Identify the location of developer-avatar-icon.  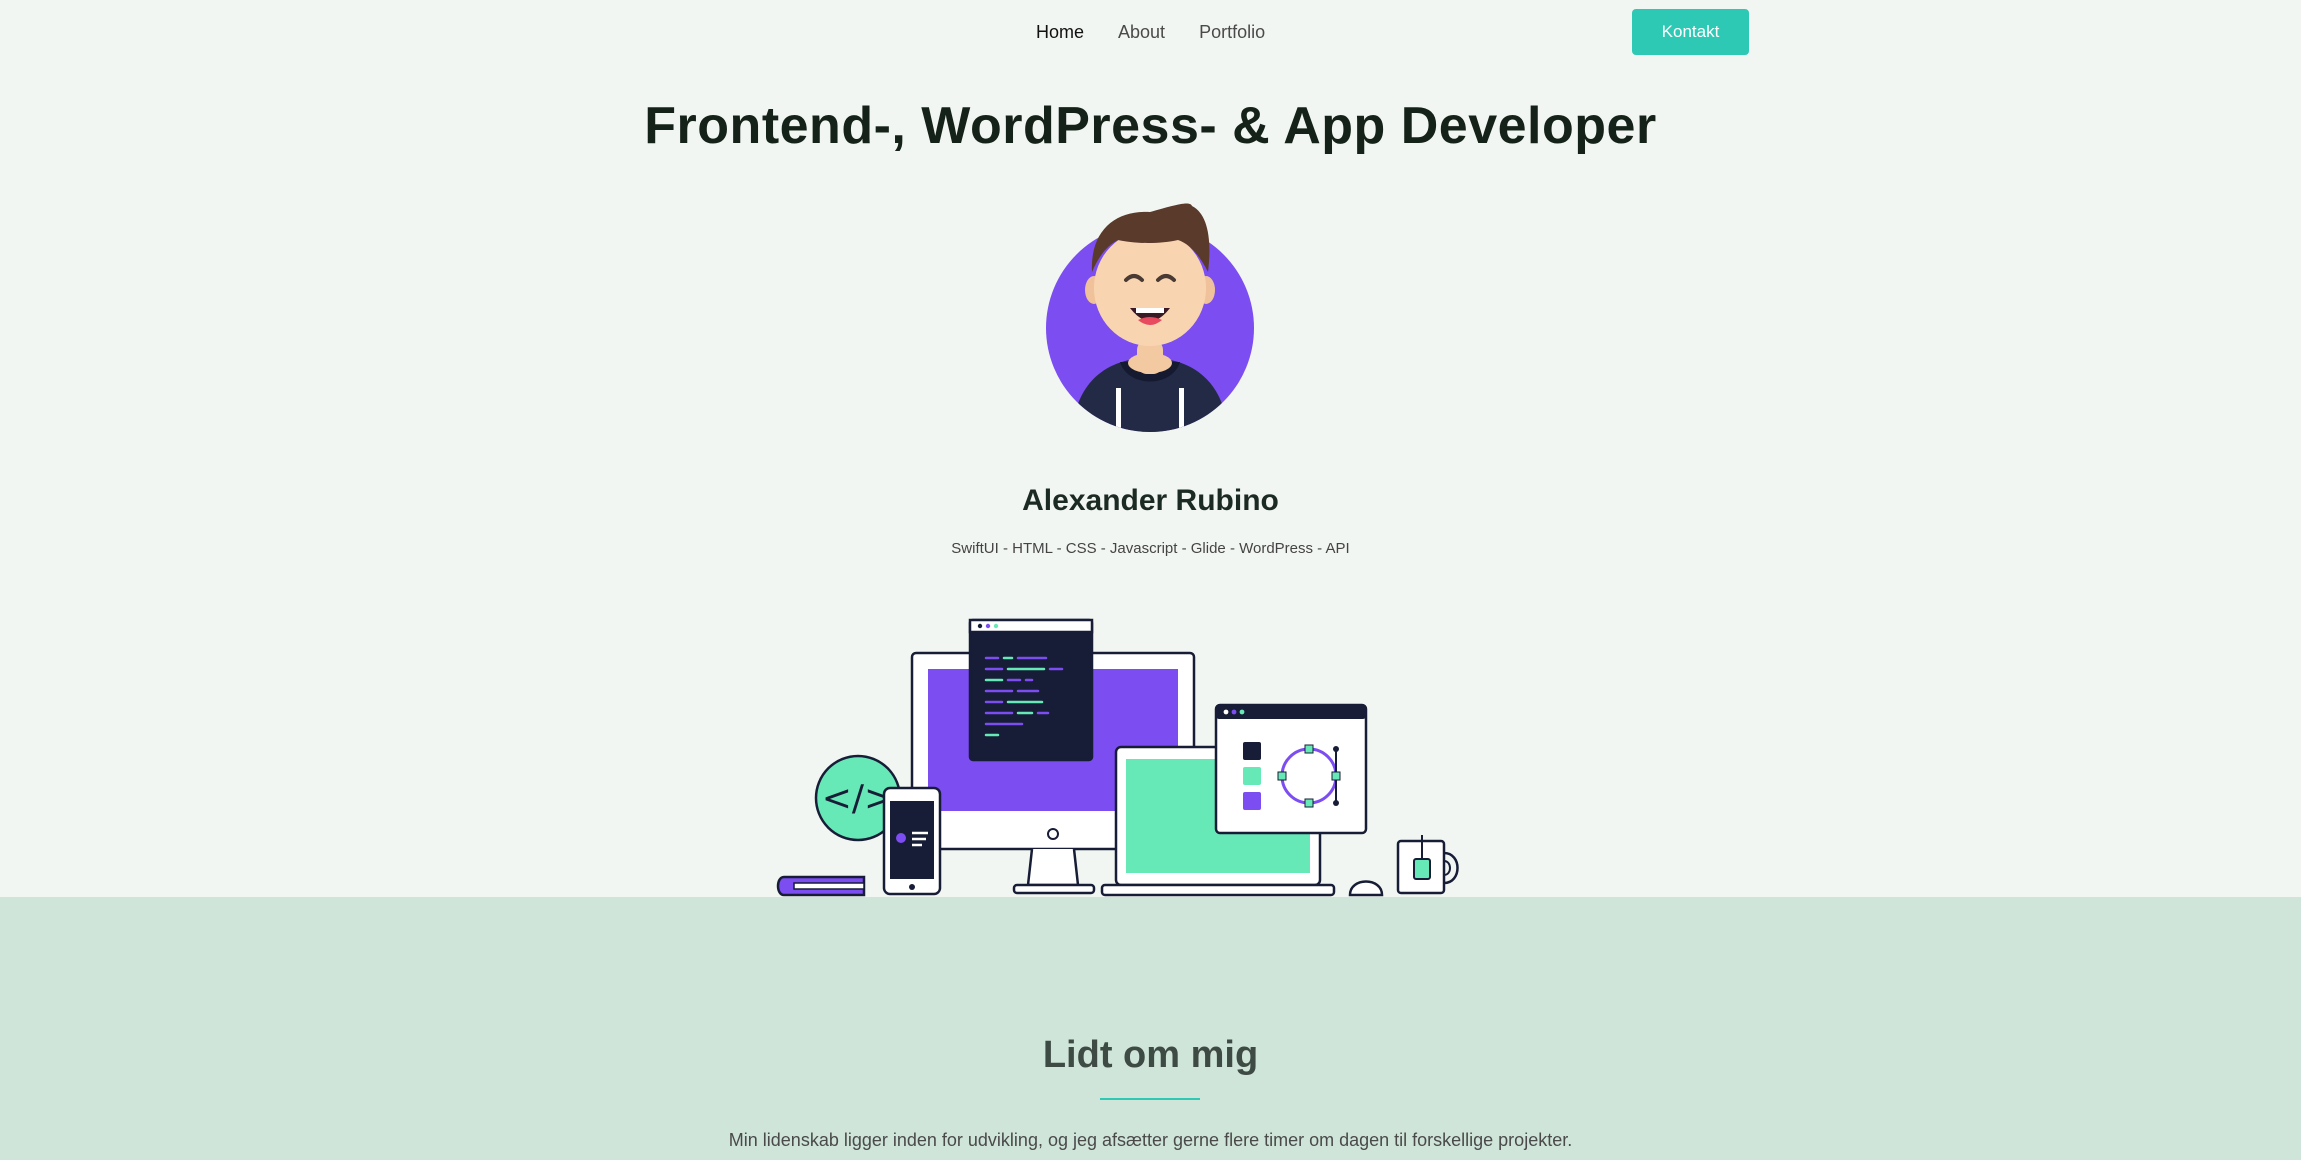
(1150, 317).